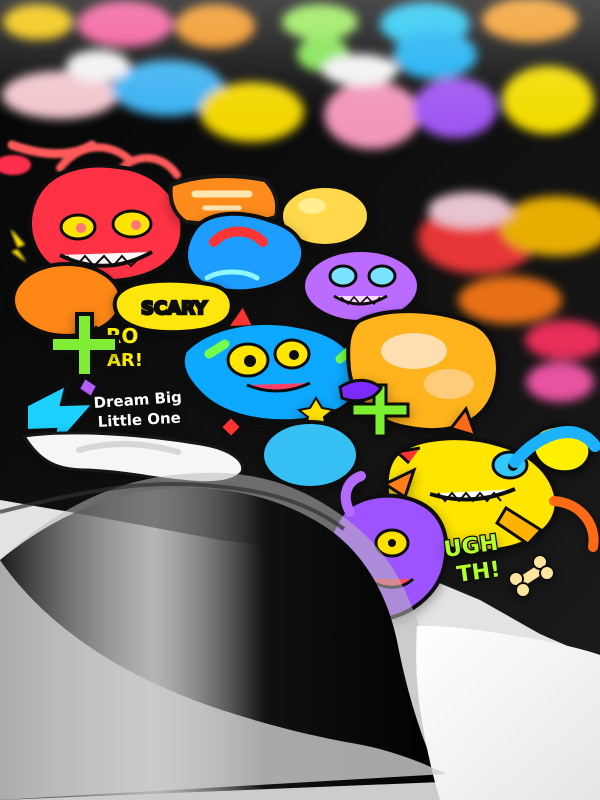  I want to click on orange-balloon-sticker, so click(67, 301).